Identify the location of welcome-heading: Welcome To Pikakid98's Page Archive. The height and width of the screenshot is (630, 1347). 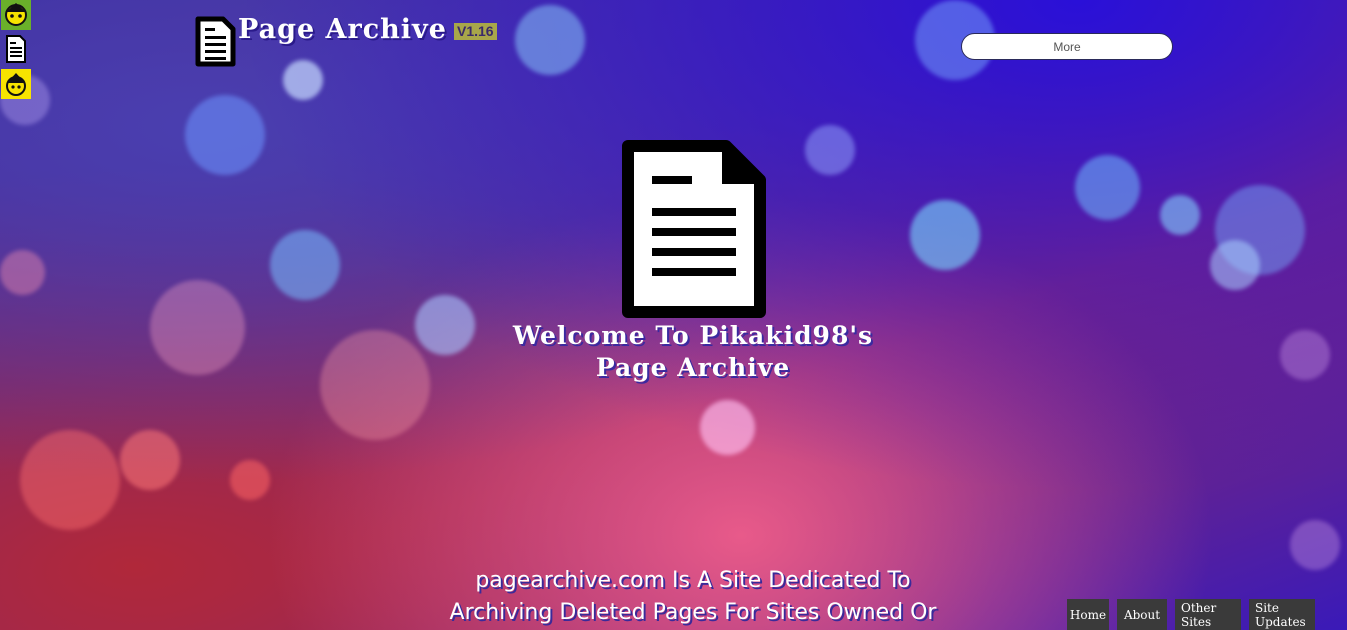
(693, 352).